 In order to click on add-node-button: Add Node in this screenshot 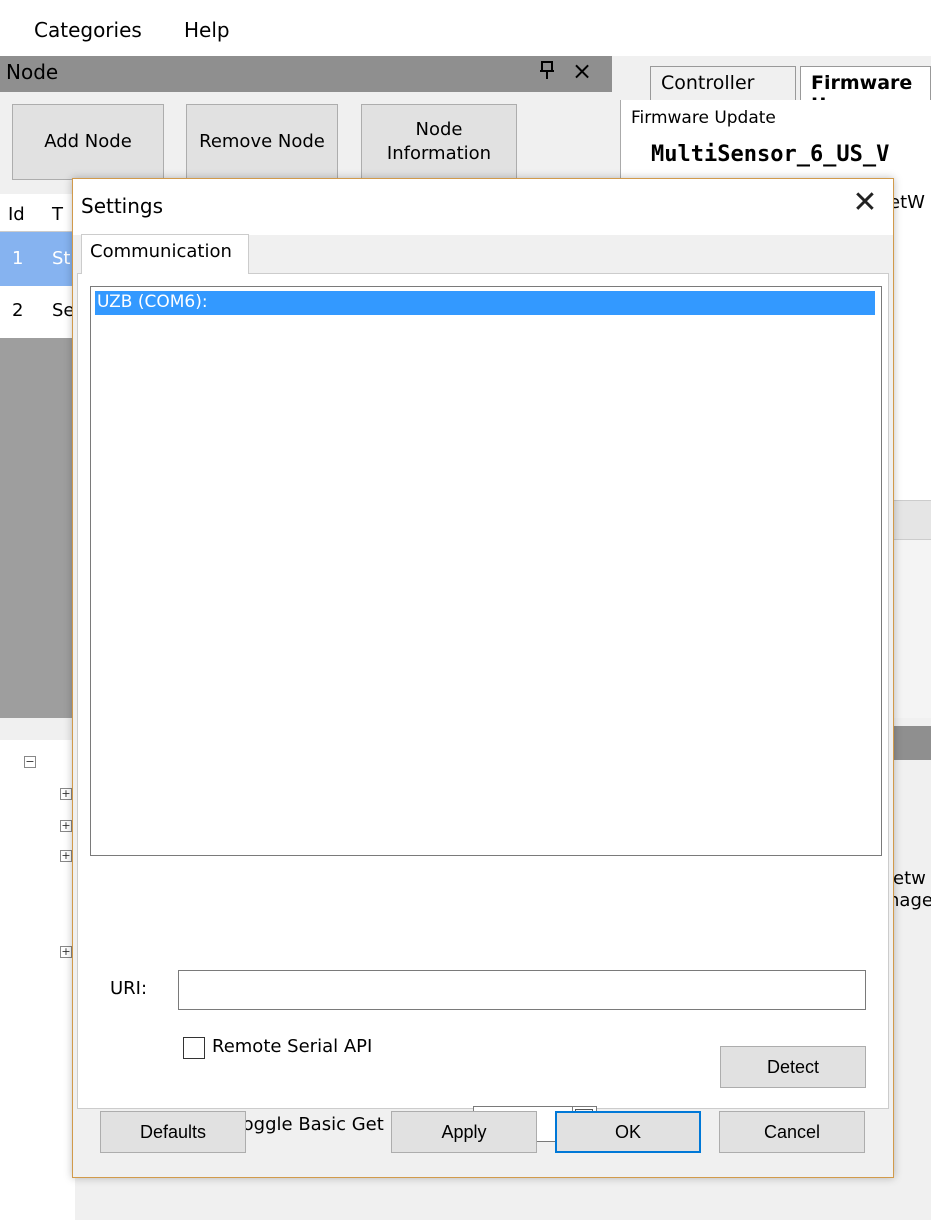, I will do `click(88, 142)`.